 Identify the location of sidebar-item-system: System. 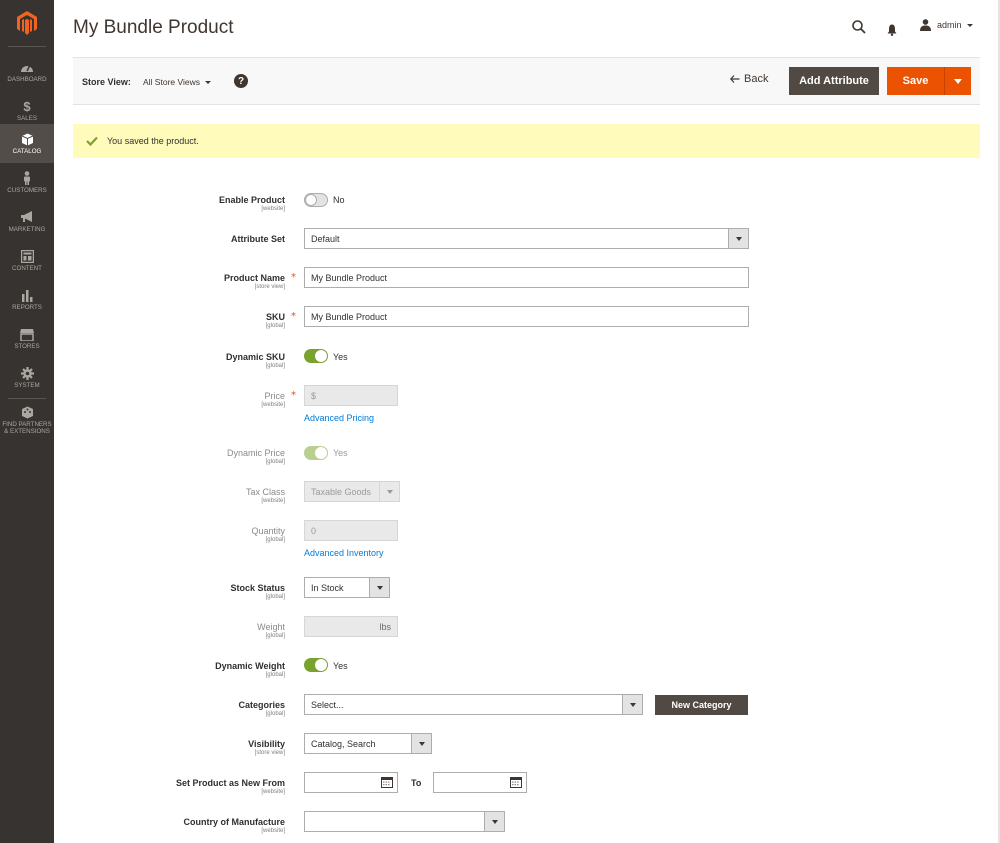
(27, 377).